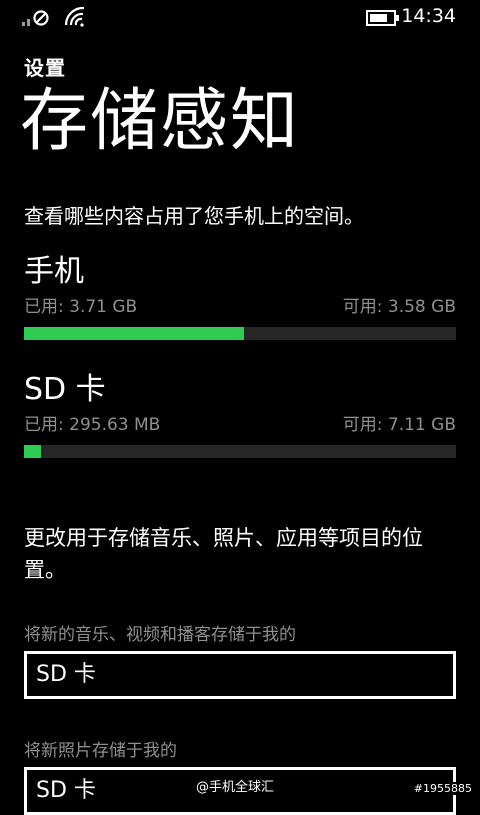  Describe the element at coordinates (160, 635) in the screenshot. I see `music-location-label: 将新的音乐、视频和播客存储于我的` at that location.